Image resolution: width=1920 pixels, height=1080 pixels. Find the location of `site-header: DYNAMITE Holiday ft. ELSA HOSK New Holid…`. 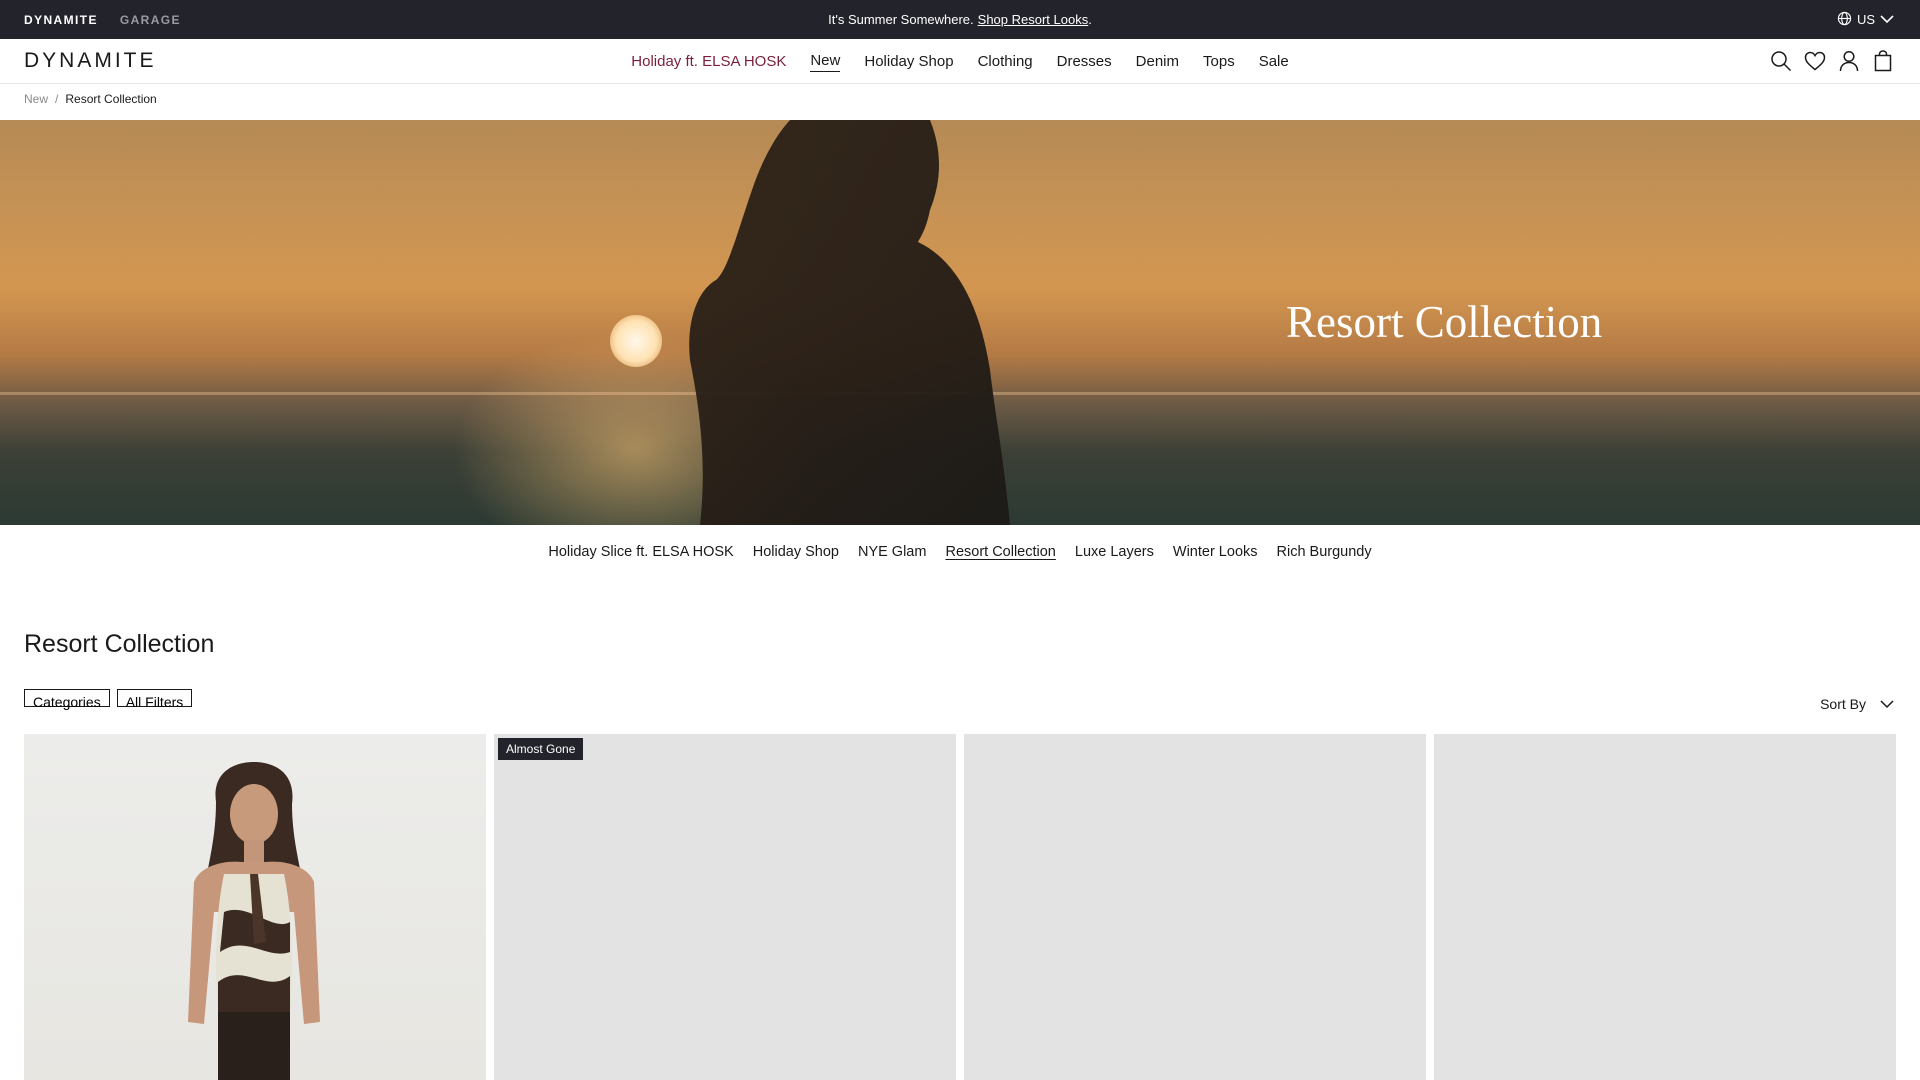

site-header: DYNAMITE Holiday ft. ELSA HOSK New Holid… is located at coordinates (960, 61).